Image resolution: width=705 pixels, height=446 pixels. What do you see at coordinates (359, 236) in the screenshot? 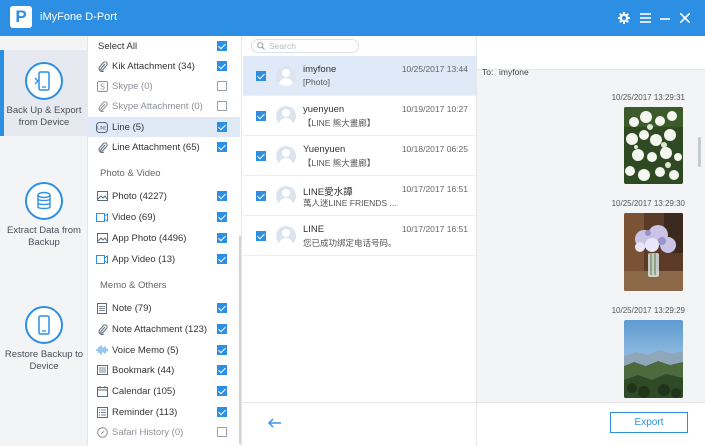
I see `message-row: LINE 您已成功绑定电话号码。 10/17/2017 16:51` at bounding box center [359, 236].